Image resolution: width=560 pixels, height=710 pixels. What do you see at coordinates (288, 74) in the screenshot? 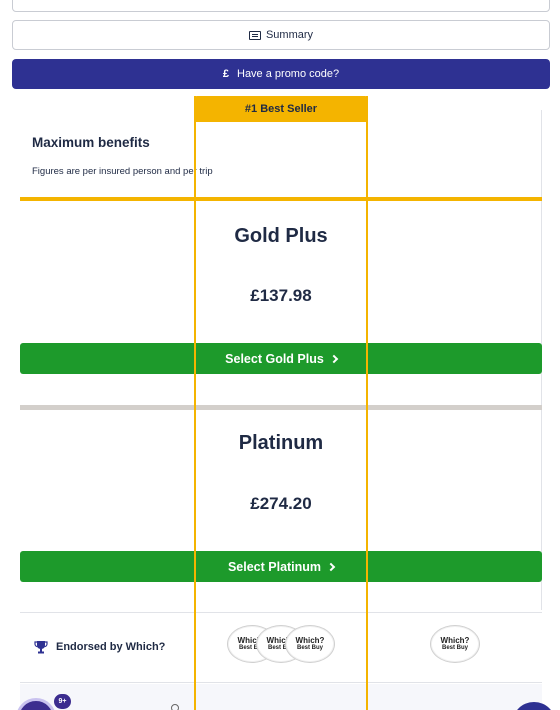
I see `promo-label: Have a promo code?` at bounding box center [288, 74].